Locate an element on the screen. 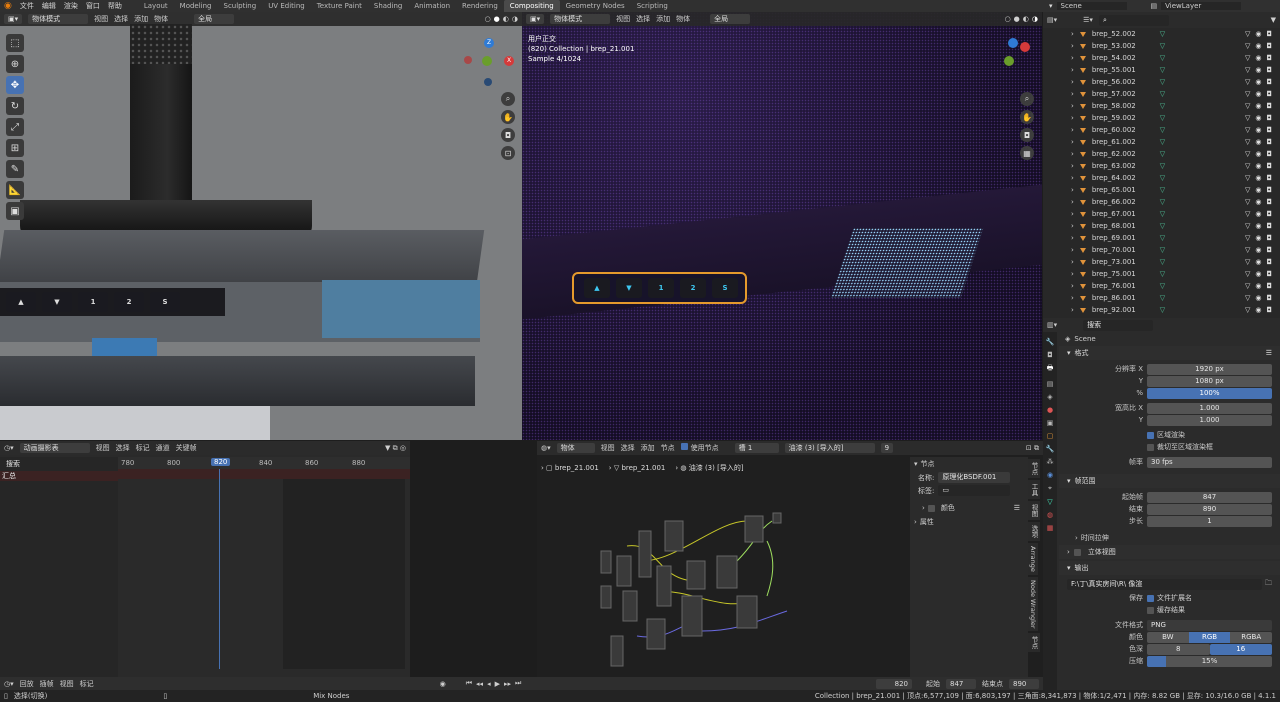  material-select: 油漆 (3) [导入的] is located at coordinates (829, 448).